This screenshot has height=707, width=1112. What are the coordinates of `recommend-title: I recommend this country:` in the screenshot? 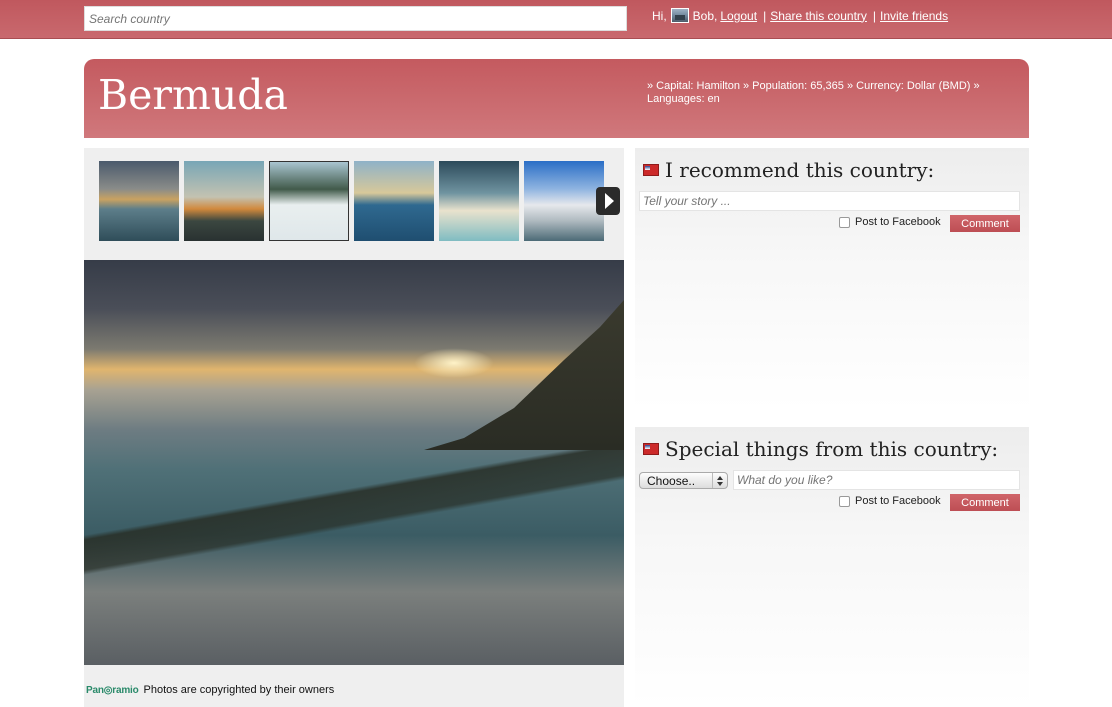 It's located at (788, 170).